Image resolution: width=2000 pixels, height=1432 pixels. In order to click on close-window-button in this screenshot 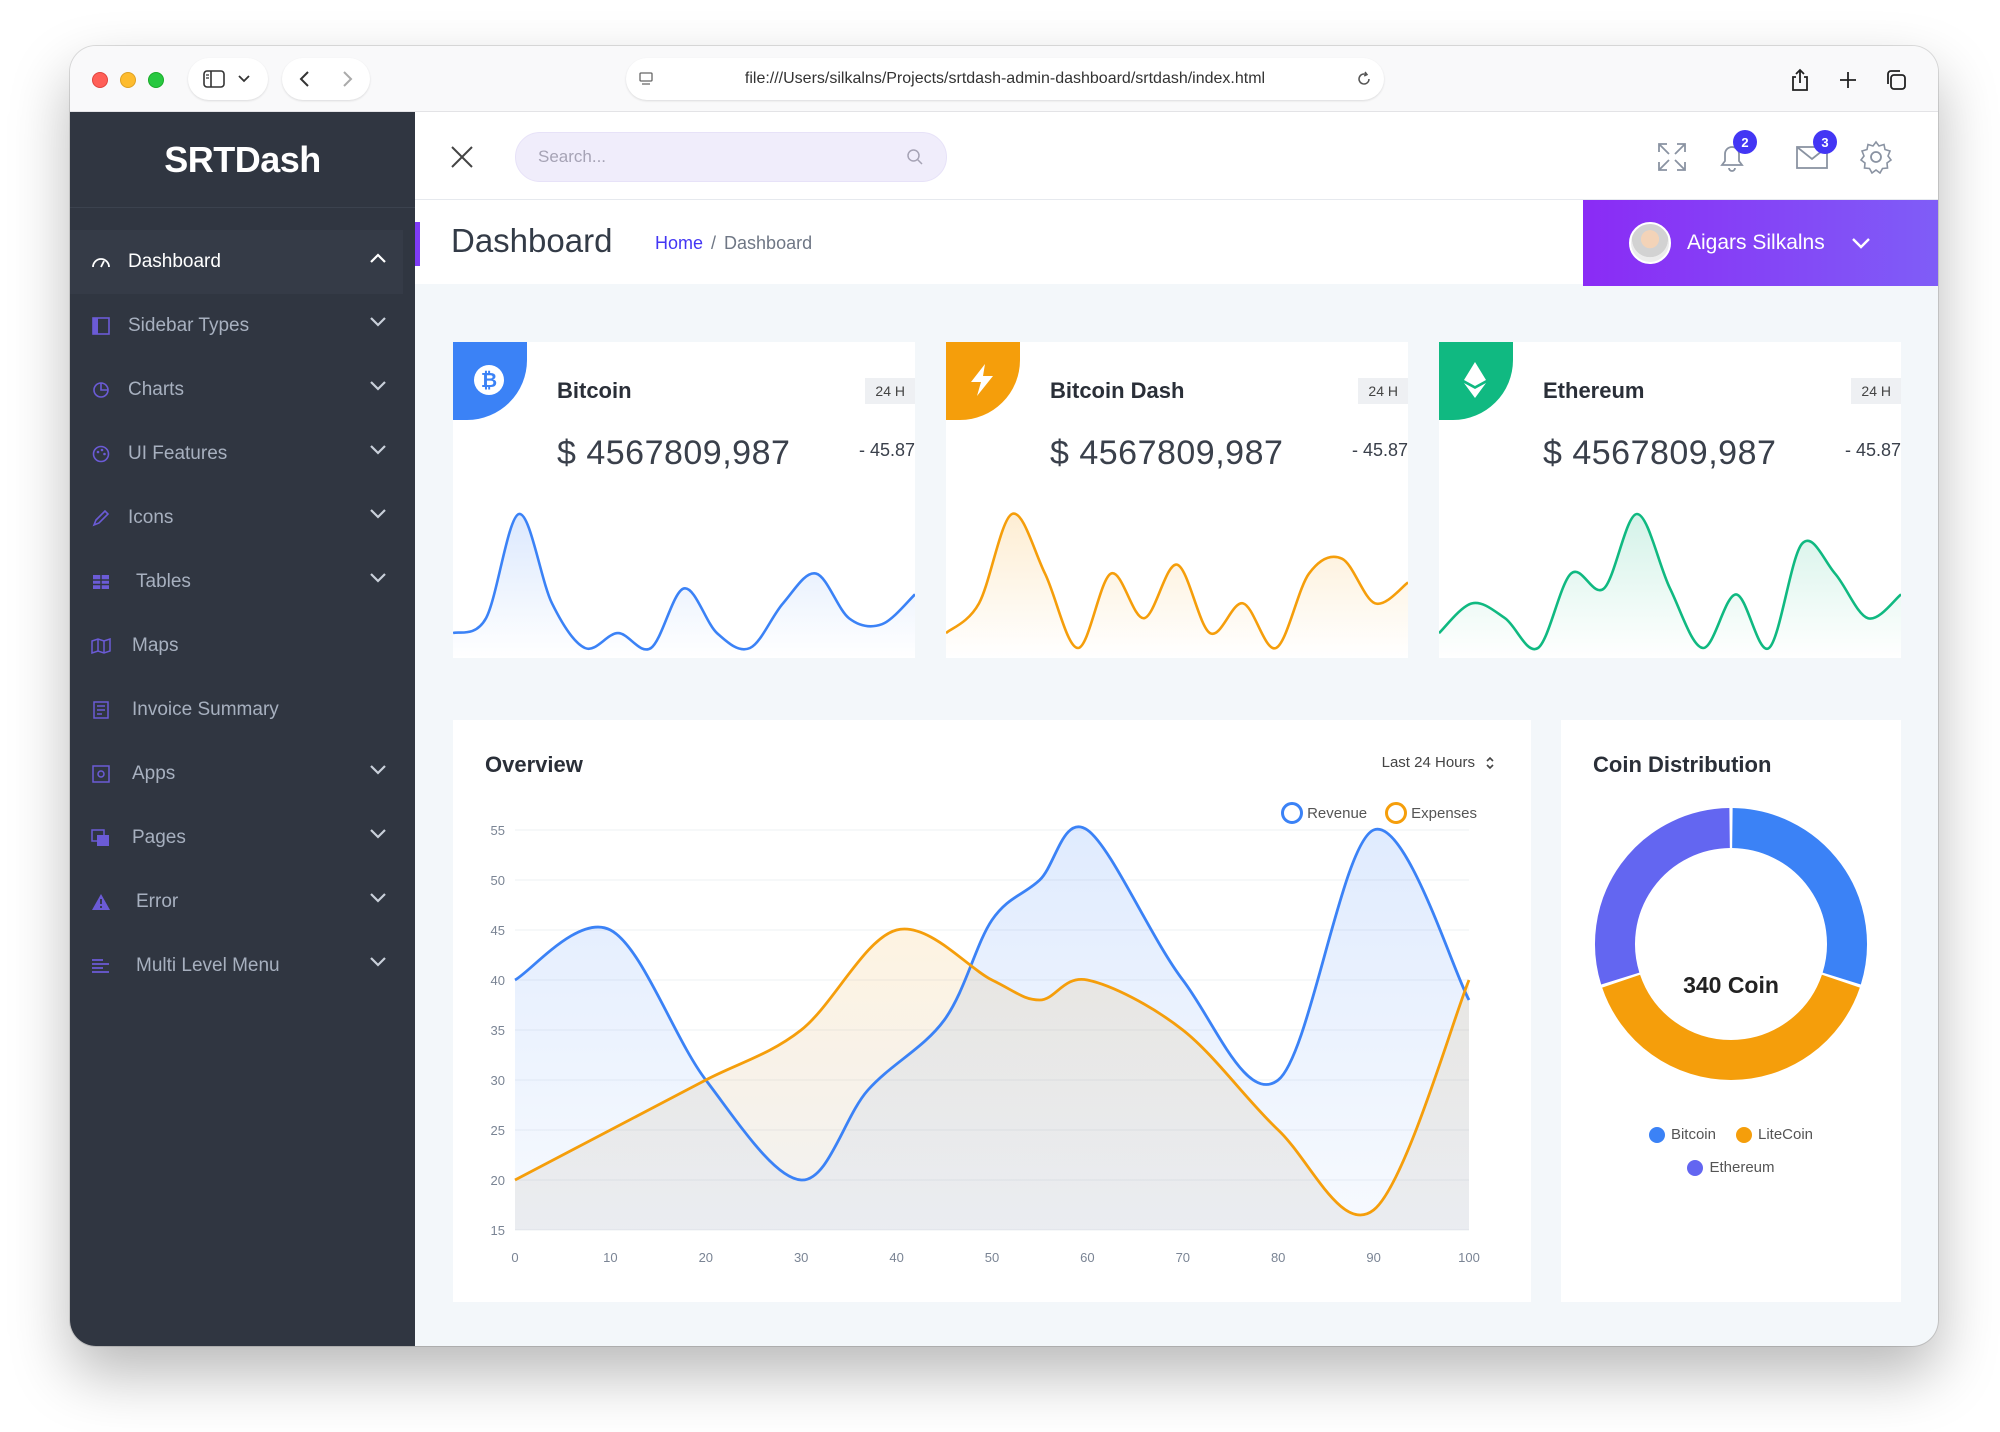, I will do `click(100, 80)`.